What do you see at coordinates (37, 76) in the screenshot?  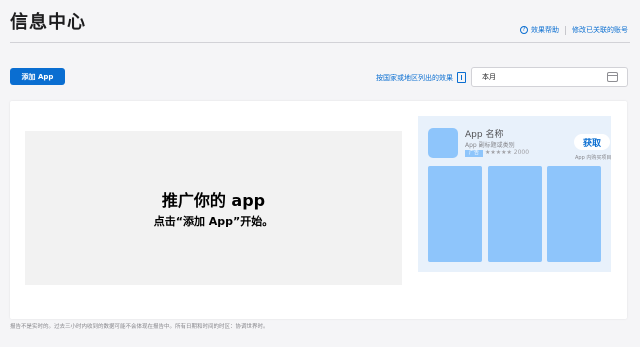 I see `add-app-button: 添加 App` at bounding box center [37, 76].